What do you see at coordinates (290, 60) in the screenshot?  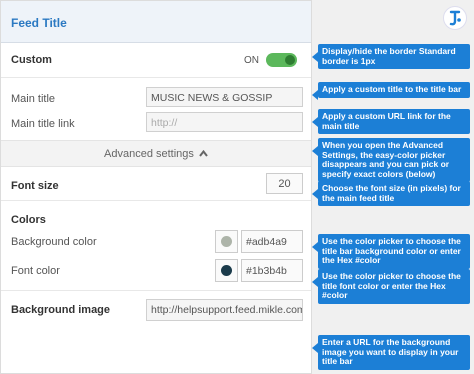 I see `toggle-knob` at bounding box center [290, 60].